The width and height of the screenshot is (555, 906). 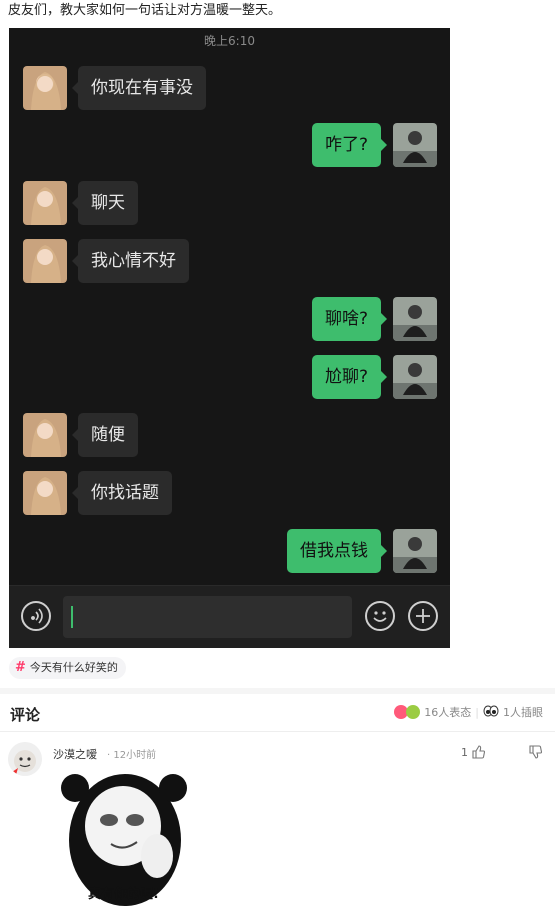 I want to click on header-divider, so click(x=277, y=731).